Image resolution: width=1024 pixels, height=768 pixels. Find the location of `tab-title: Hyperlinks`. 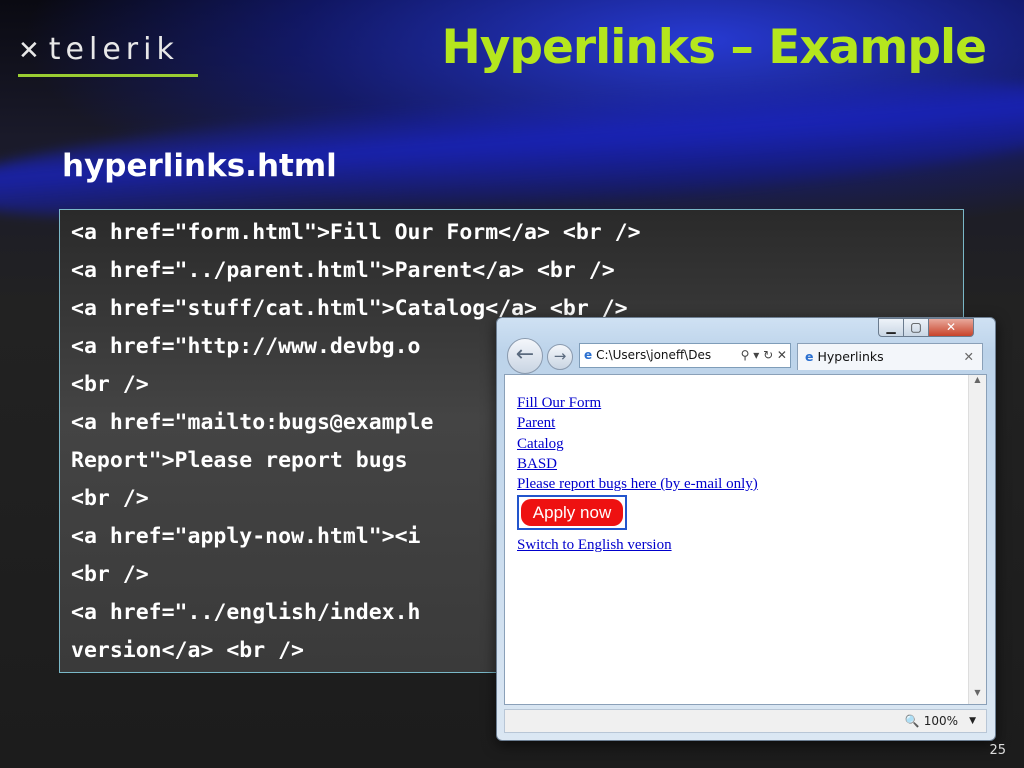

tab-title: Hyperlinks is located at coordinates (850, 356).